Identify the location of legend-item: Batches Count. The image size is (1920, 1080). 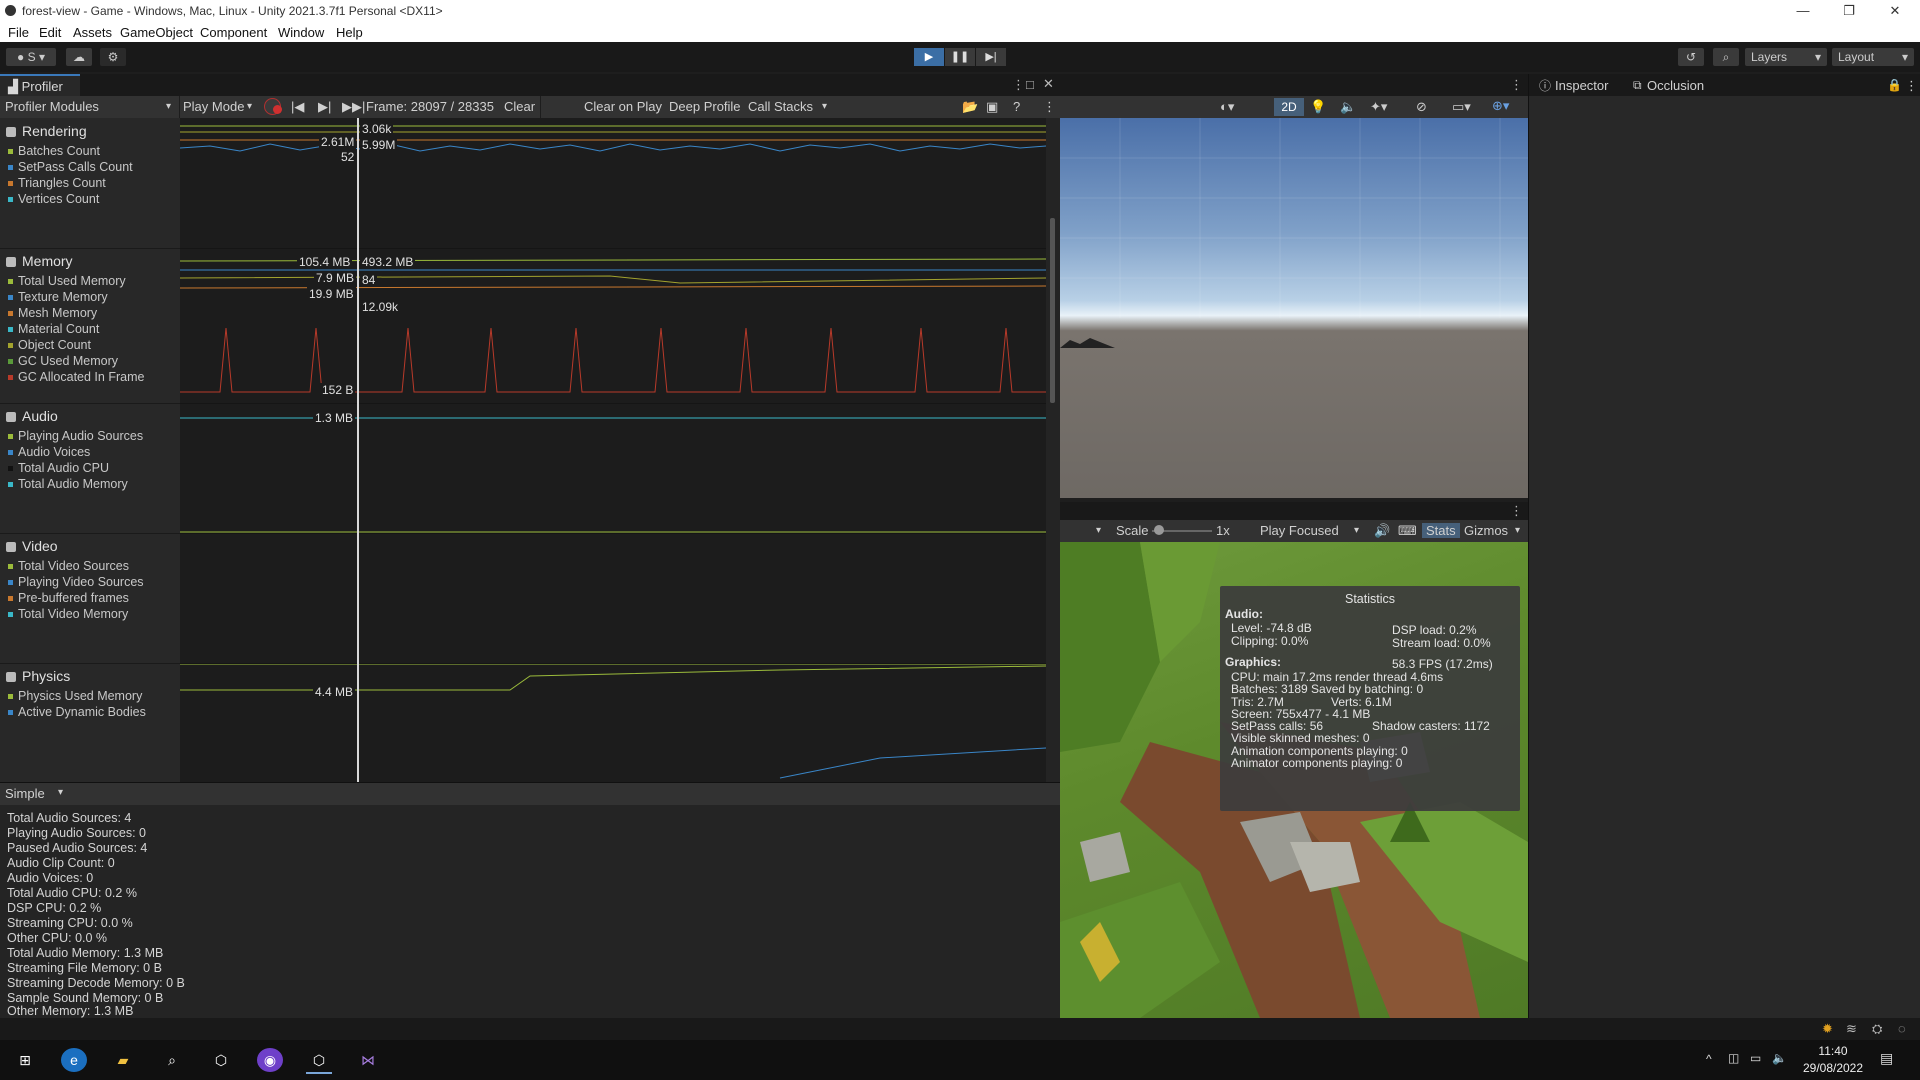
(54, 151).